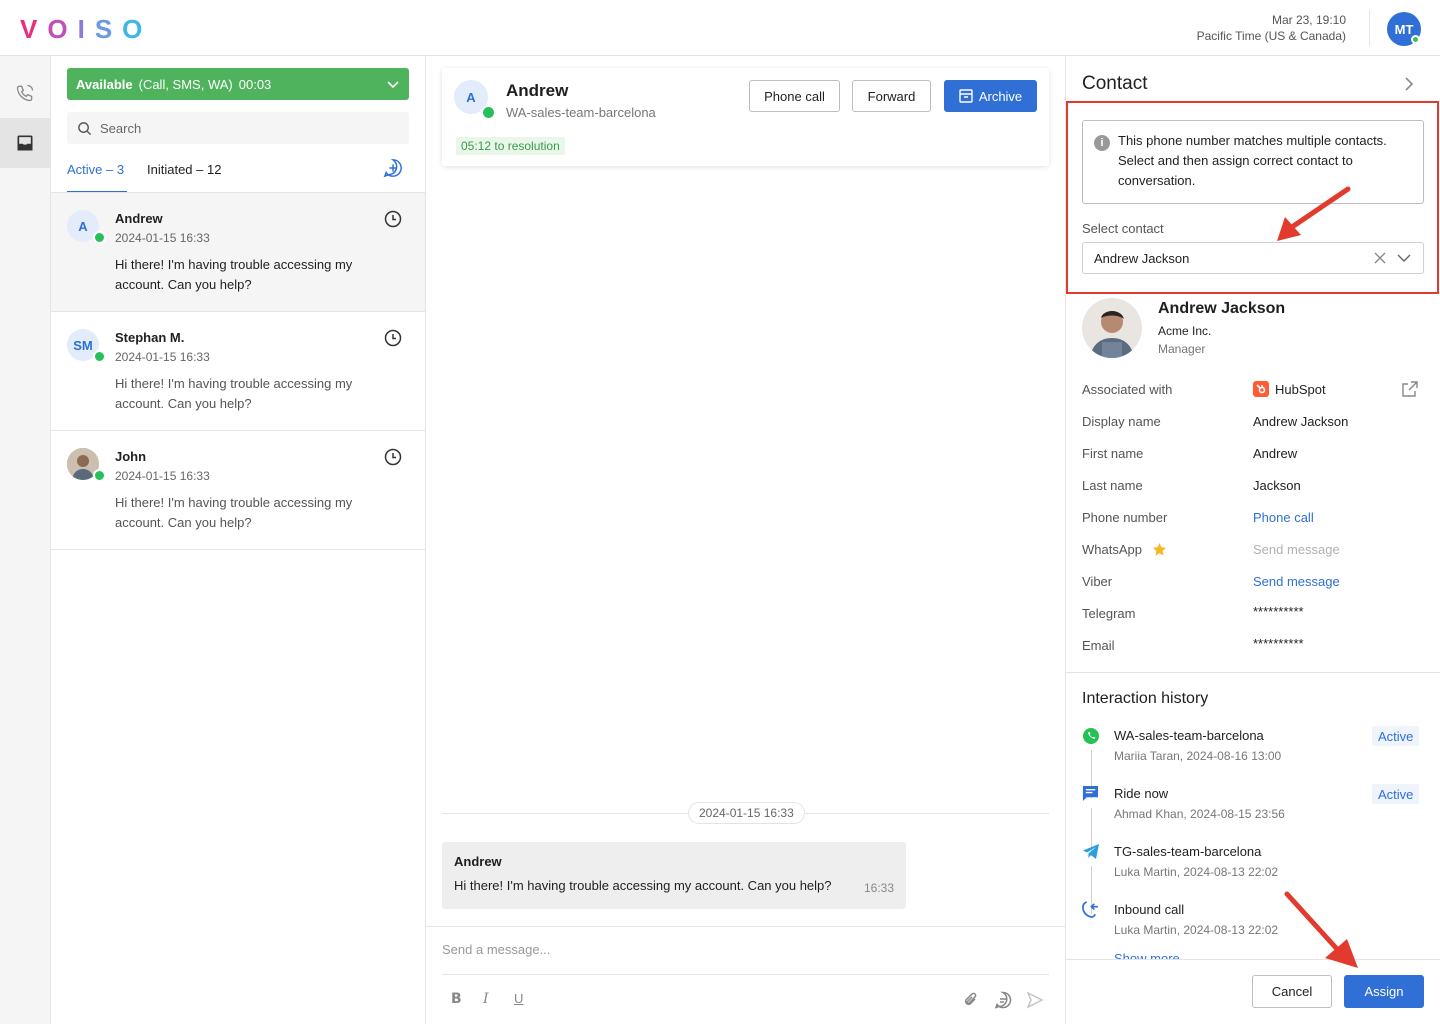 The image size is (1440, 1024). Describe the element at coordinates (1141, 793) in the screenshot. I see `history-item-name: Ride now` at that location.